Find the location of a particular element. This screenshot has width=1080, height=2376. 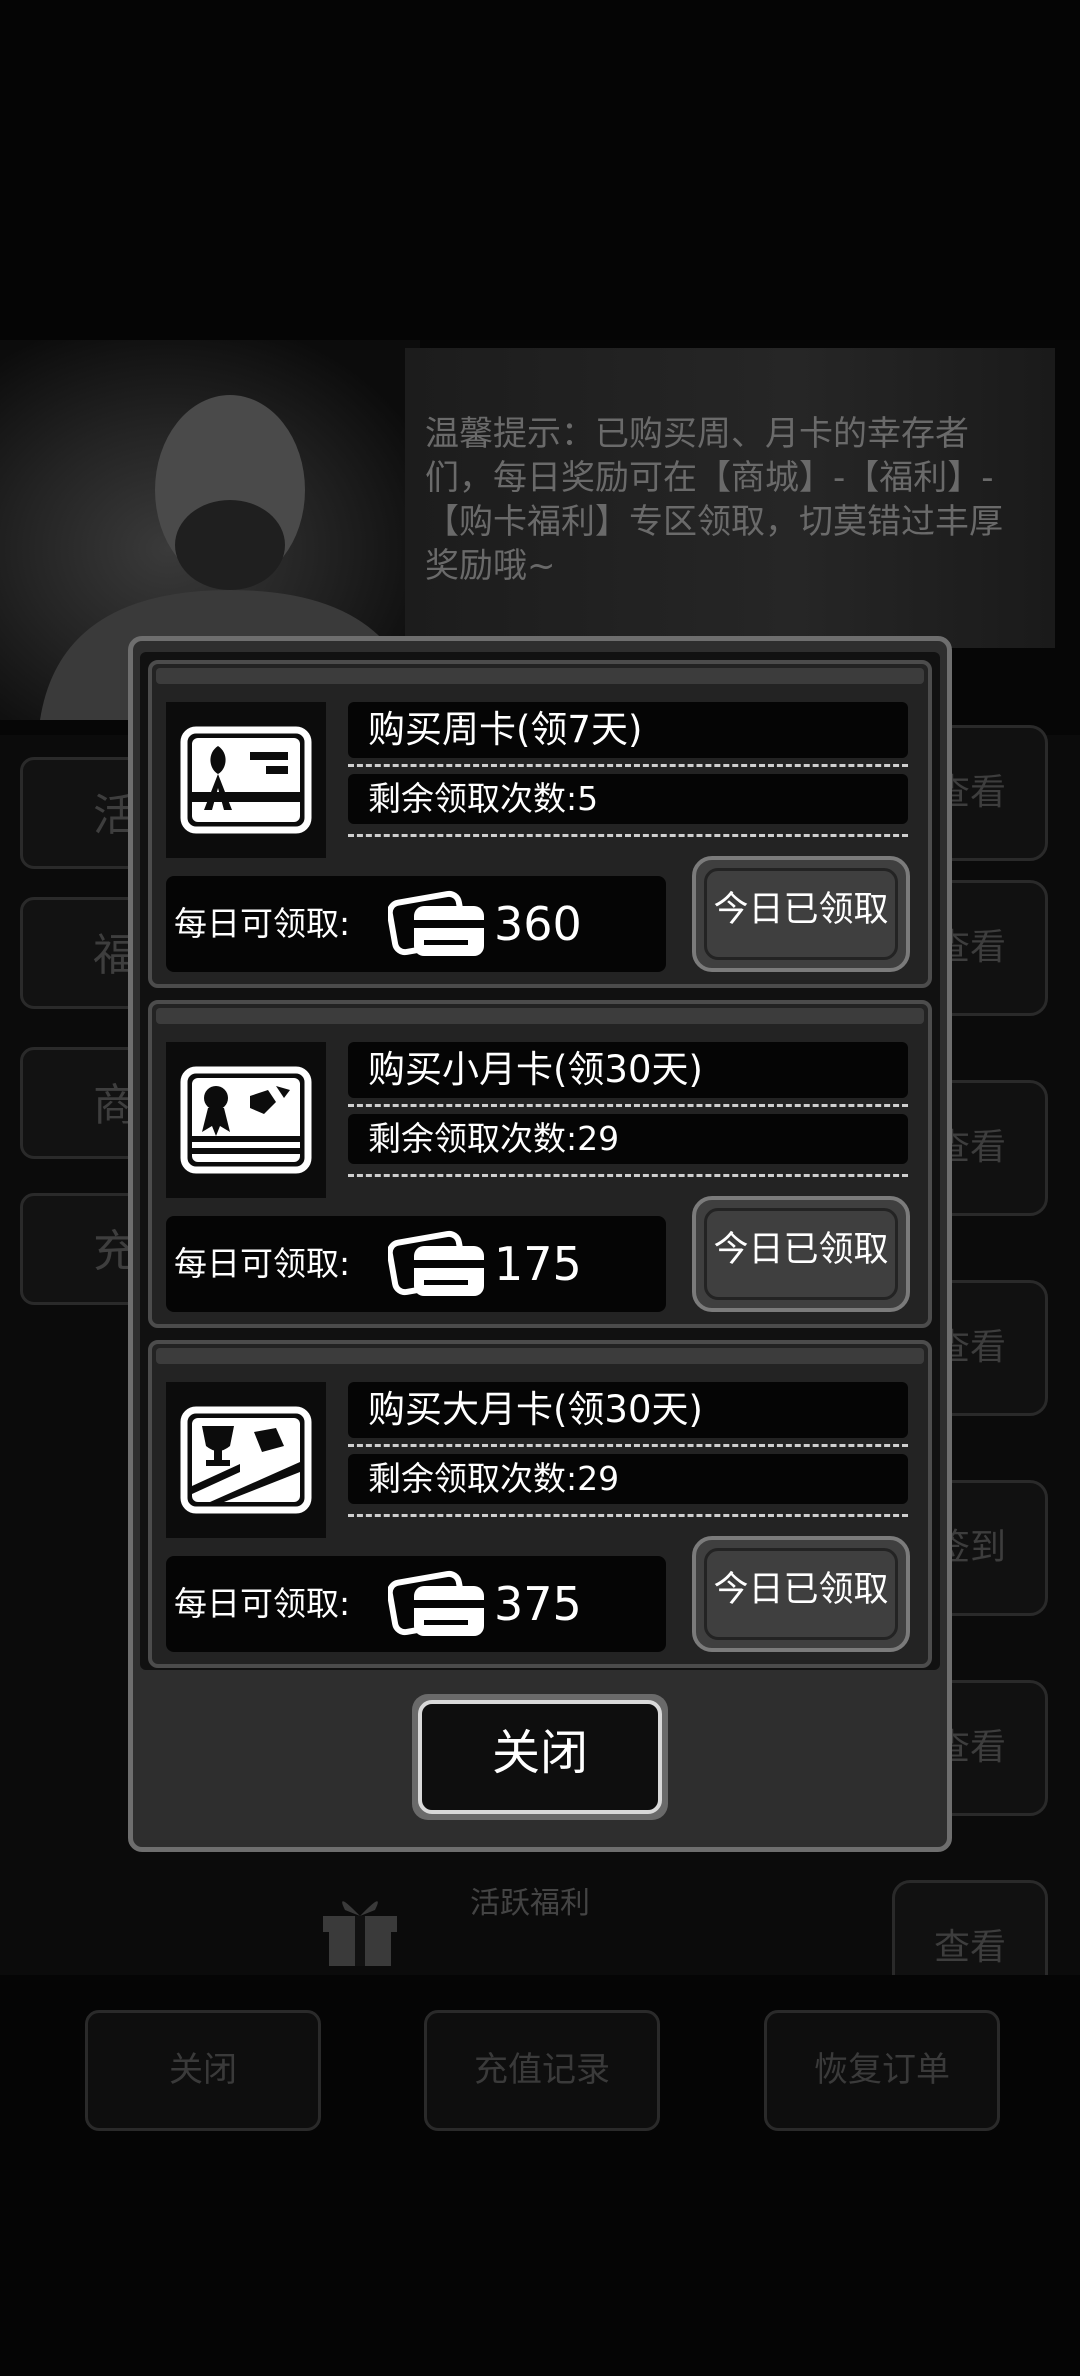

daily-reward: 每日可领取: 360 is located at coordinates (416, 924).